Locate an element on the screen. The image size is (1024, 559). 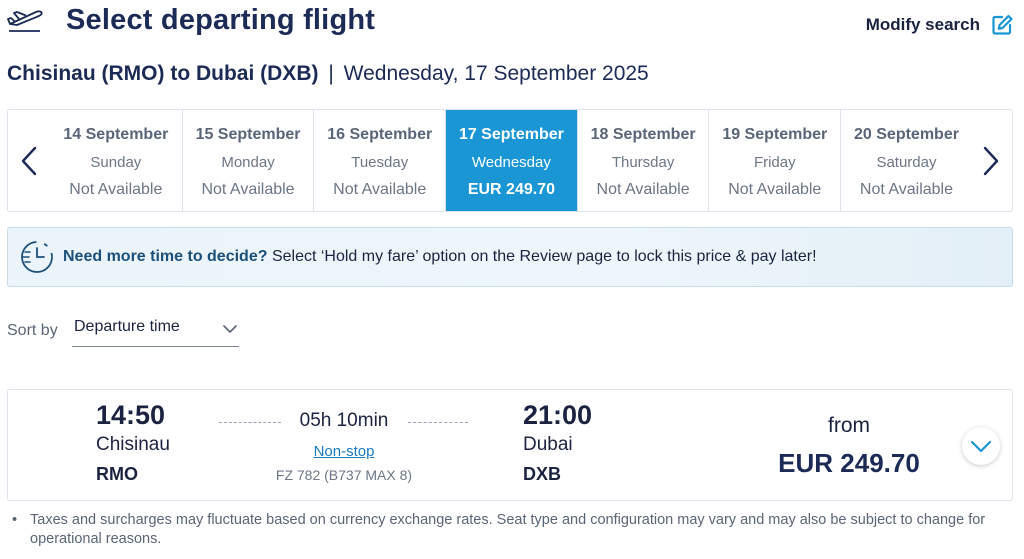
flight-number: FZ 782 (B737 MAX 8) is located at coordinates (344, 475).